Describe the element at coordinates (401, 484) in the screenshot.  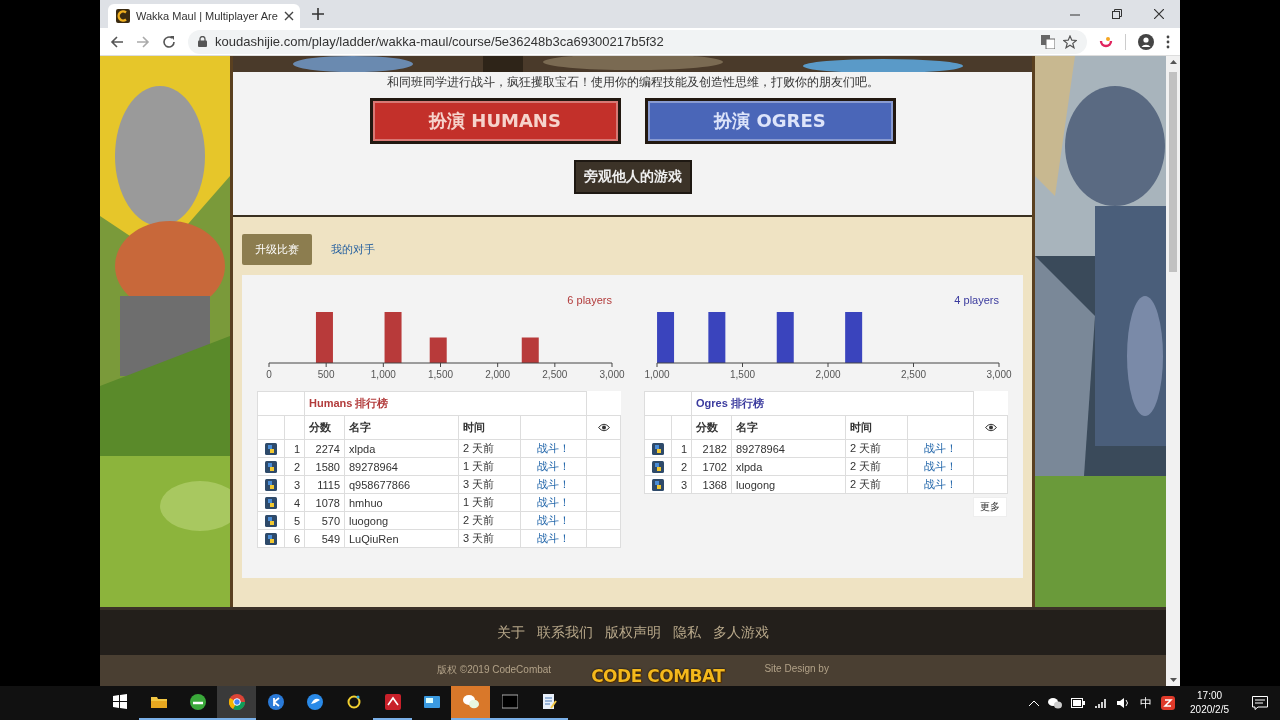
I see `table-cell: q958677866` at that location.